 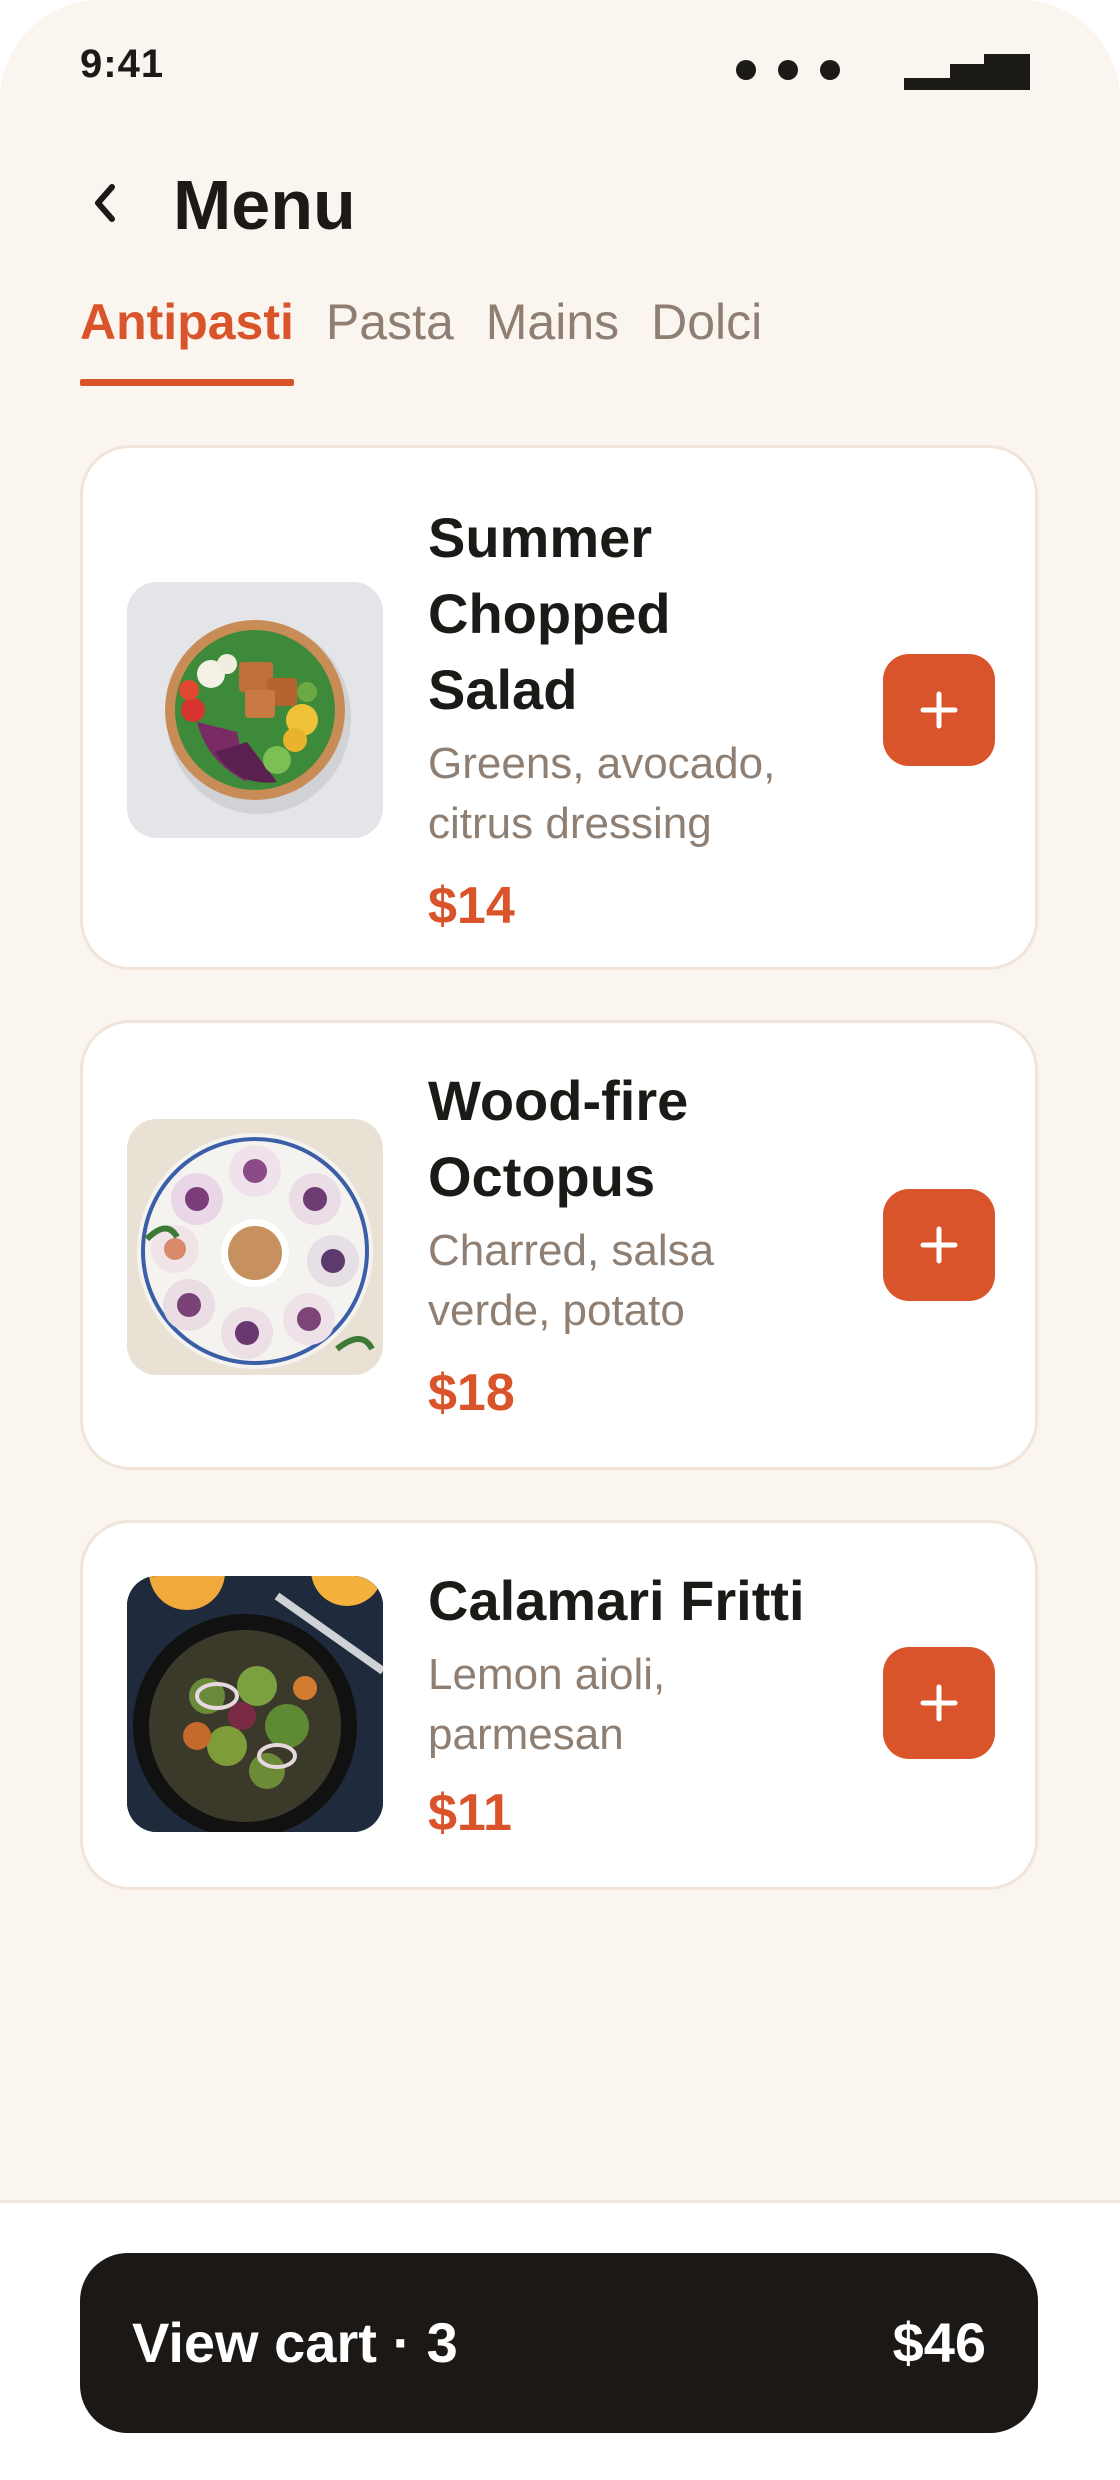 I want to click on cart-total: $46, so click(x=939, y=2342).